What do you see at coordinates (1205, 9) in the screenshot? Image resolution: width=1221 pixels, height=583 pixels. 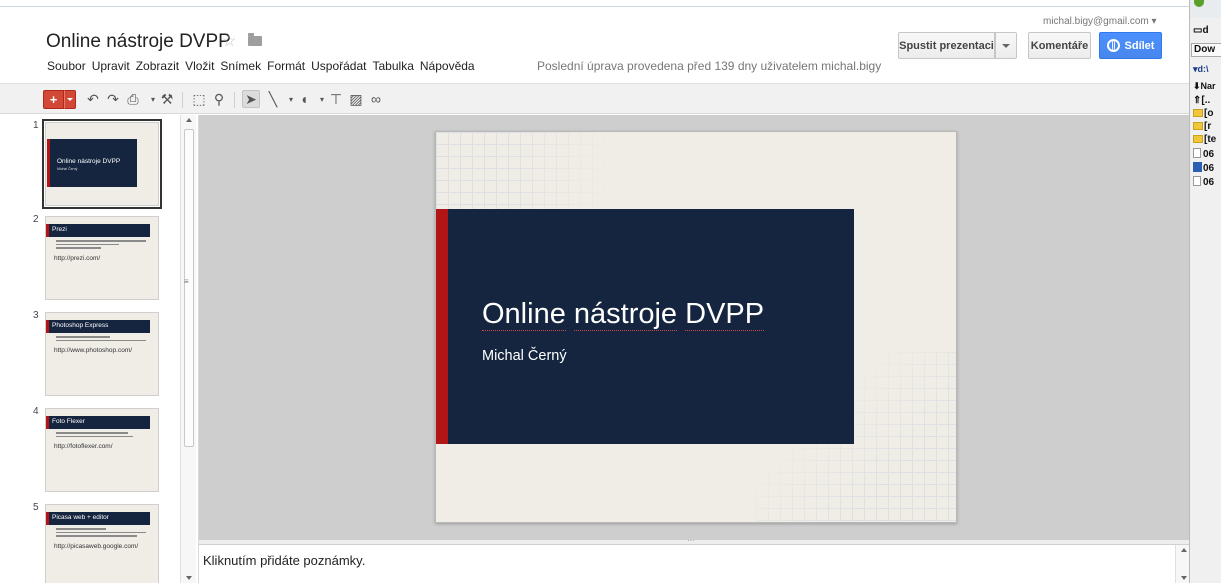 I see `panel-header` at bounding box center [1205, 9].